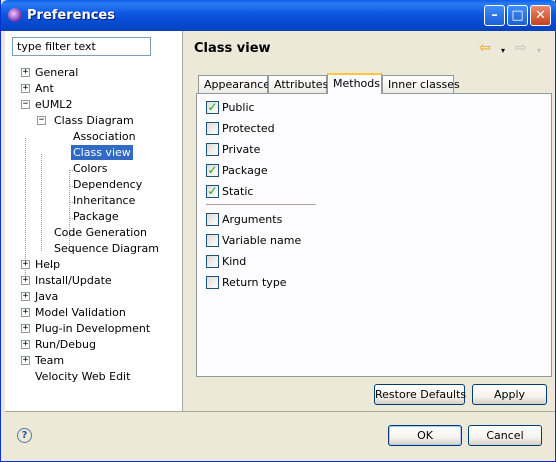 Image resolution: width=556 pixels, height=462 pixels. Describe the element at coordinates (24, 435) in the screenshot. I see `help-icon: ?` at that location.